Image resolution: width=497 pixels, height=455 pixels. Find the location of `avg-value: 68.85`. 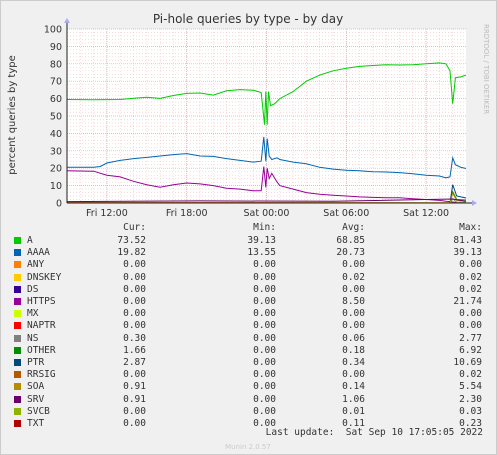

avg-value: 68.85 is located at coordinates (350, 240).